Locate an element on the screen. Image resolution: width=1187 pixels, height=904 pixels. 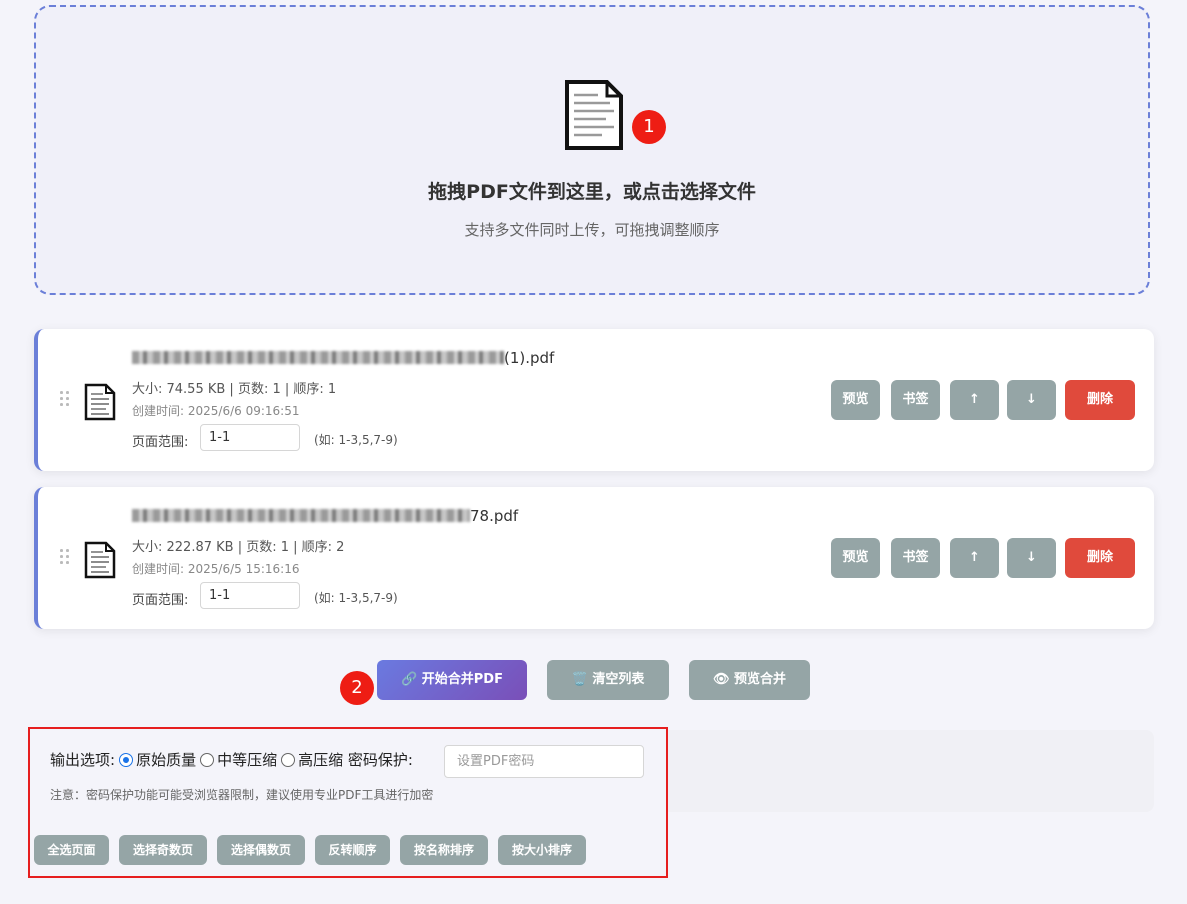
step-badge-1: 1 is located at coordinates (649, 127).